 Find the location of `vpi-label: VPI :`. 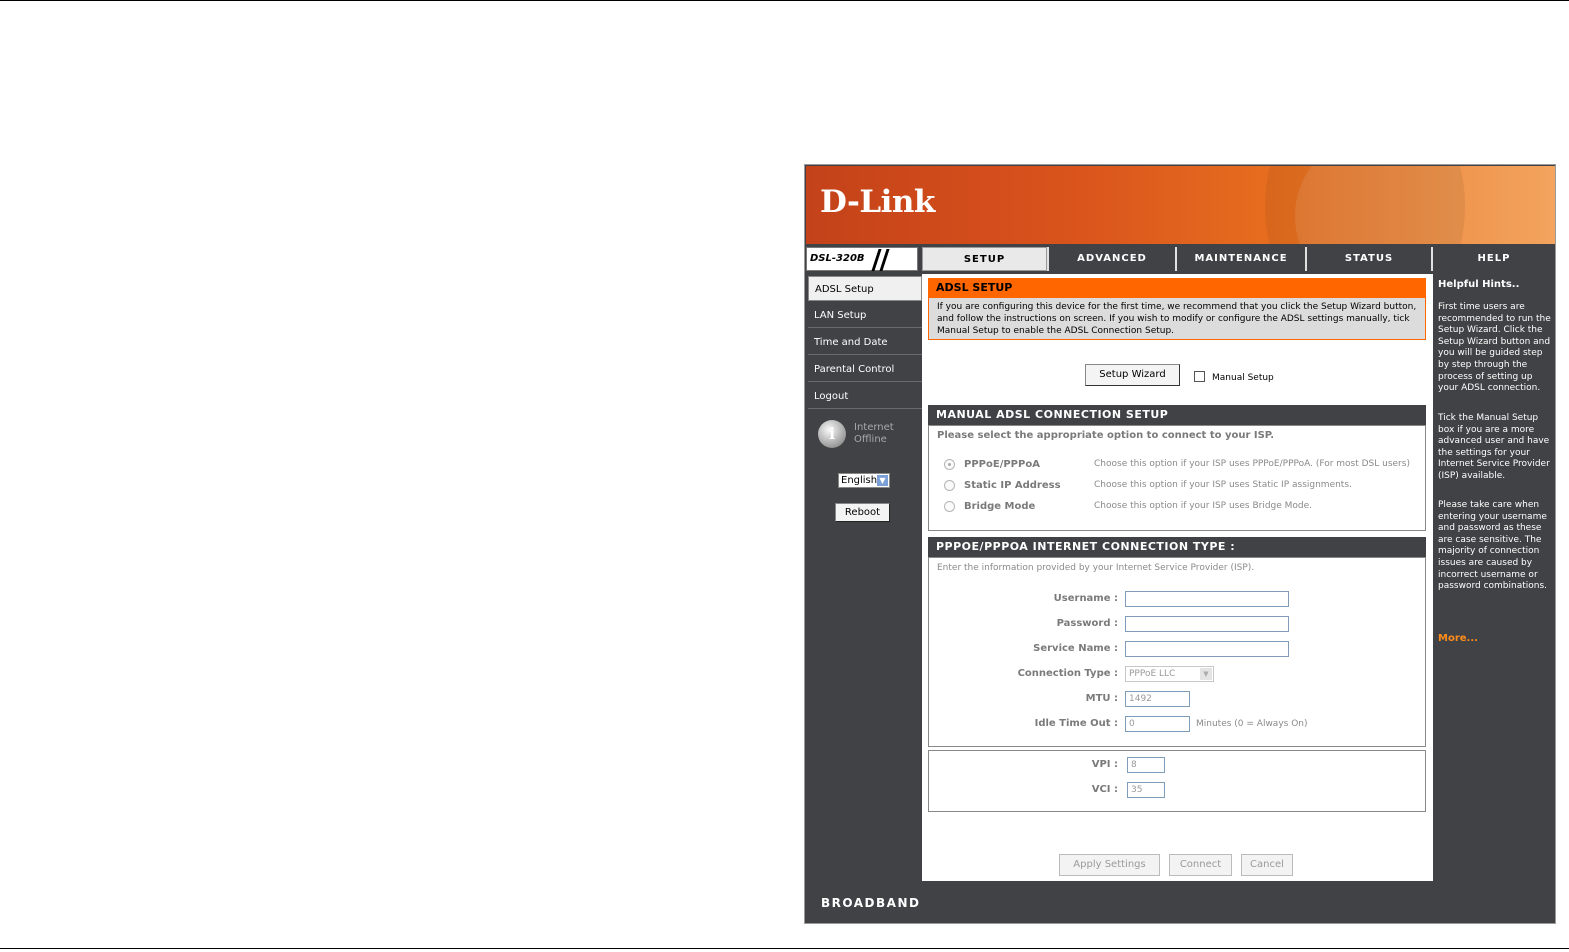

vpi-label: VPI : is located at coordinates (1104, 764).